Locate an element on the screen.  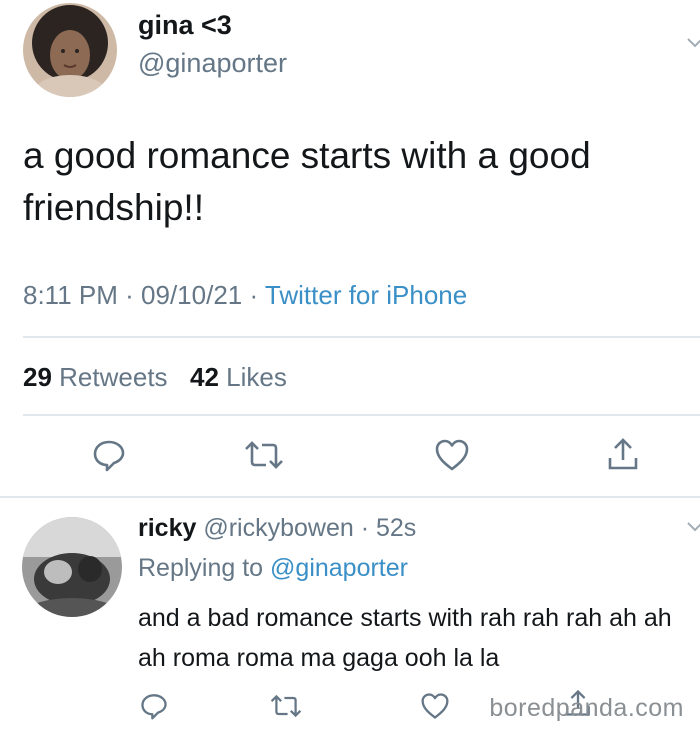
likes-count: 42 is located at coordinates (204, 377).